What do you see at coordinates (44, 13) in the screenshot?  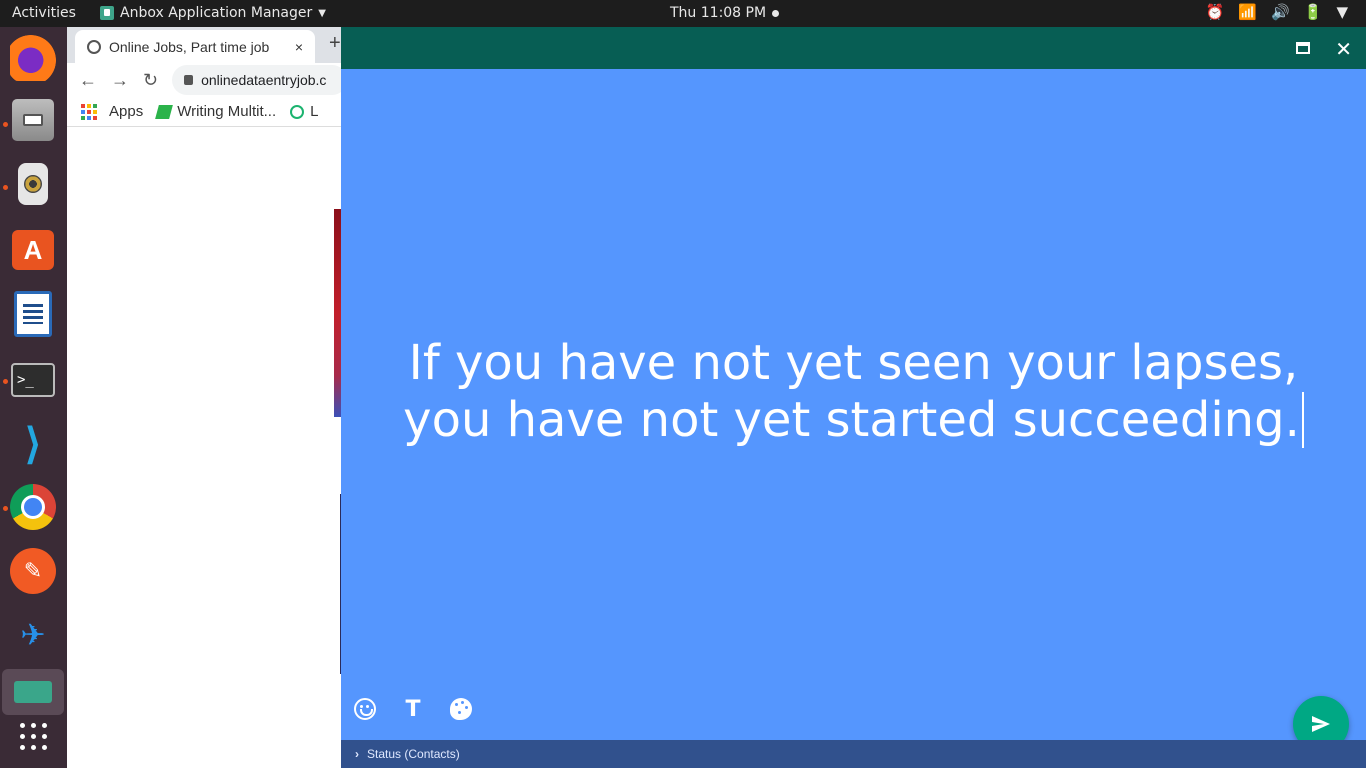 I see `activities-button: Activities` at bounding box center [44, 13].